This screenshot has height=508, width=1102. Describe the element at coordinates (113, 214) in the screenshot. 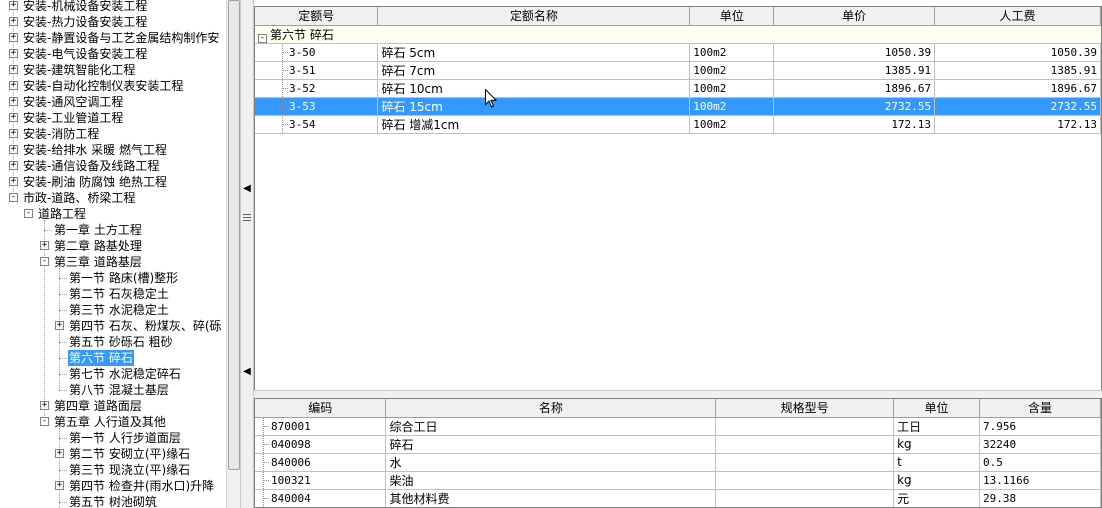

I see `tree-item: - 道路工程` at that location.